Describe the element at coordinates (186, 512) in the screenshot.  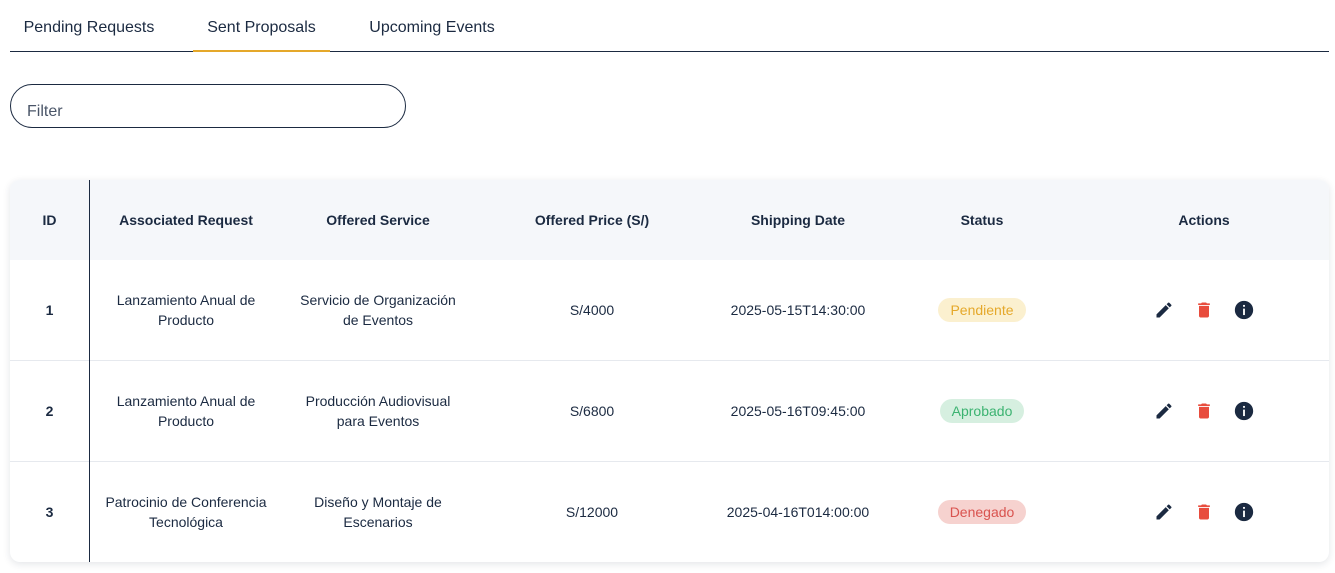
I see `row-request: Patrocinio de Conferencia Tecnológica` at that location.